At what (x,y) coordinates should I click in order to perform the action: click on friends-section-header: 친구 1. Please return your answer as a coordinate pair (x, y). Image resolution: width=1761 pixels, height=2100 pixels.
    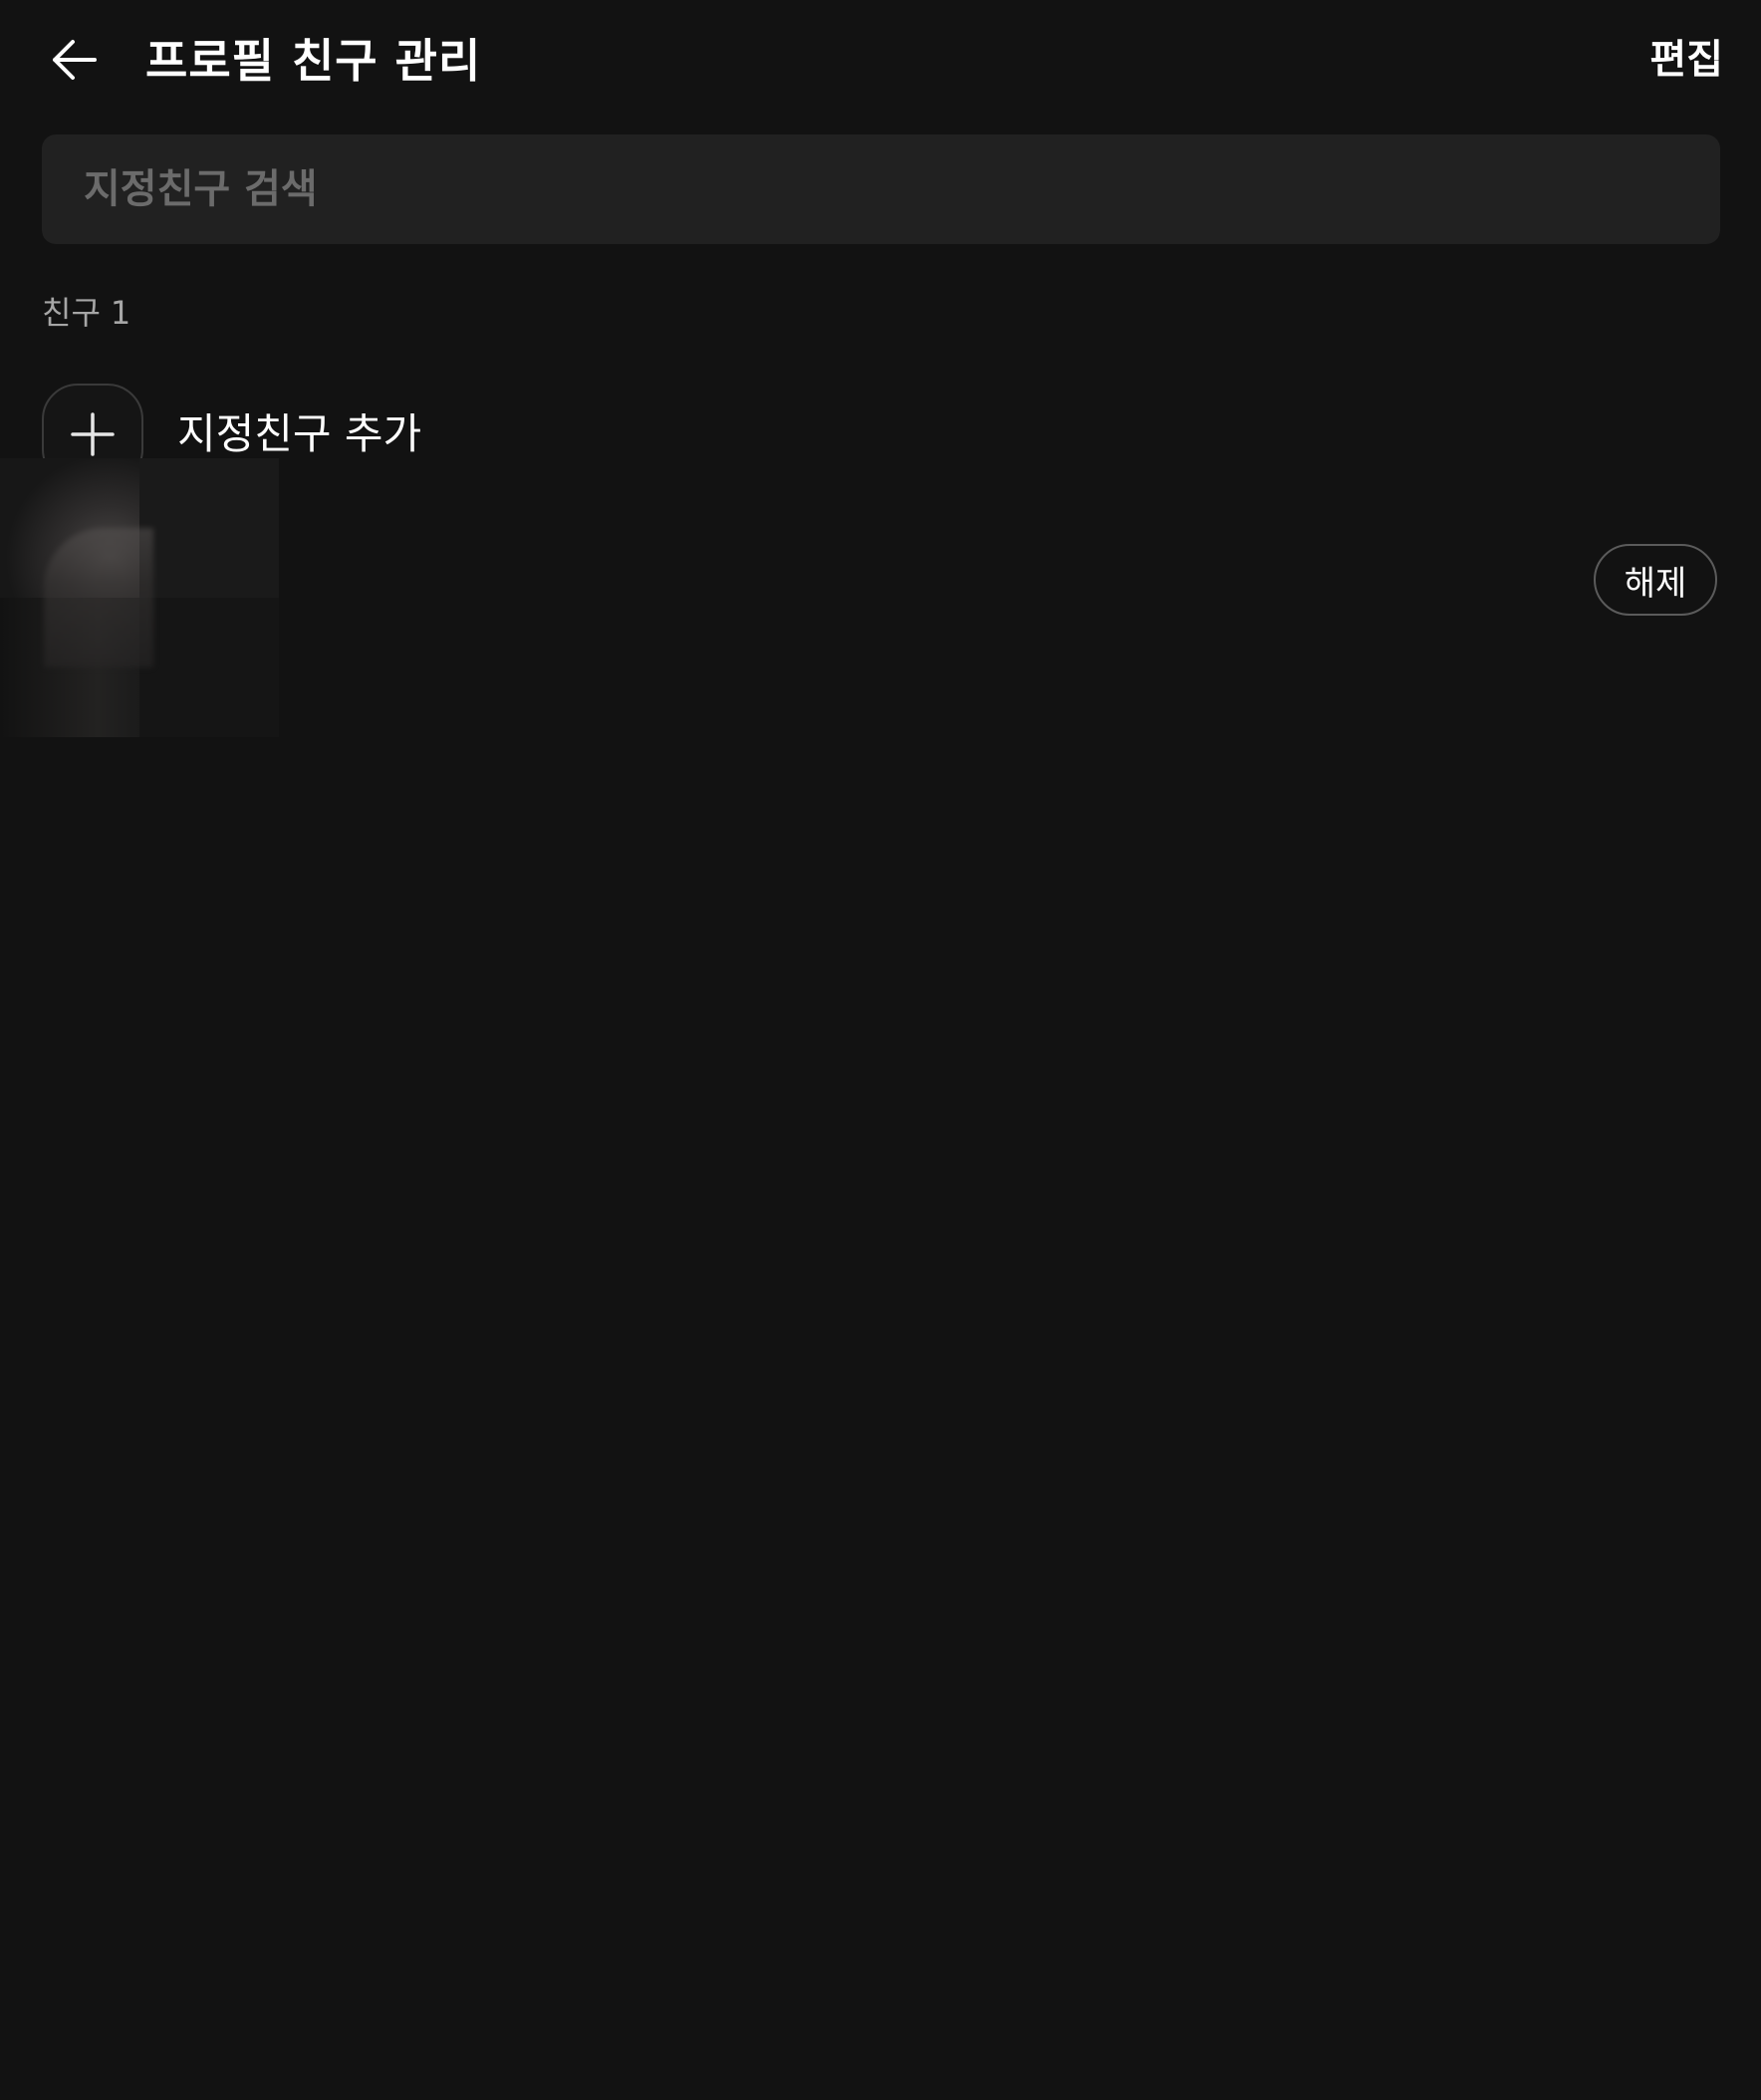
    Looking at the image, I should click on (91, 313).